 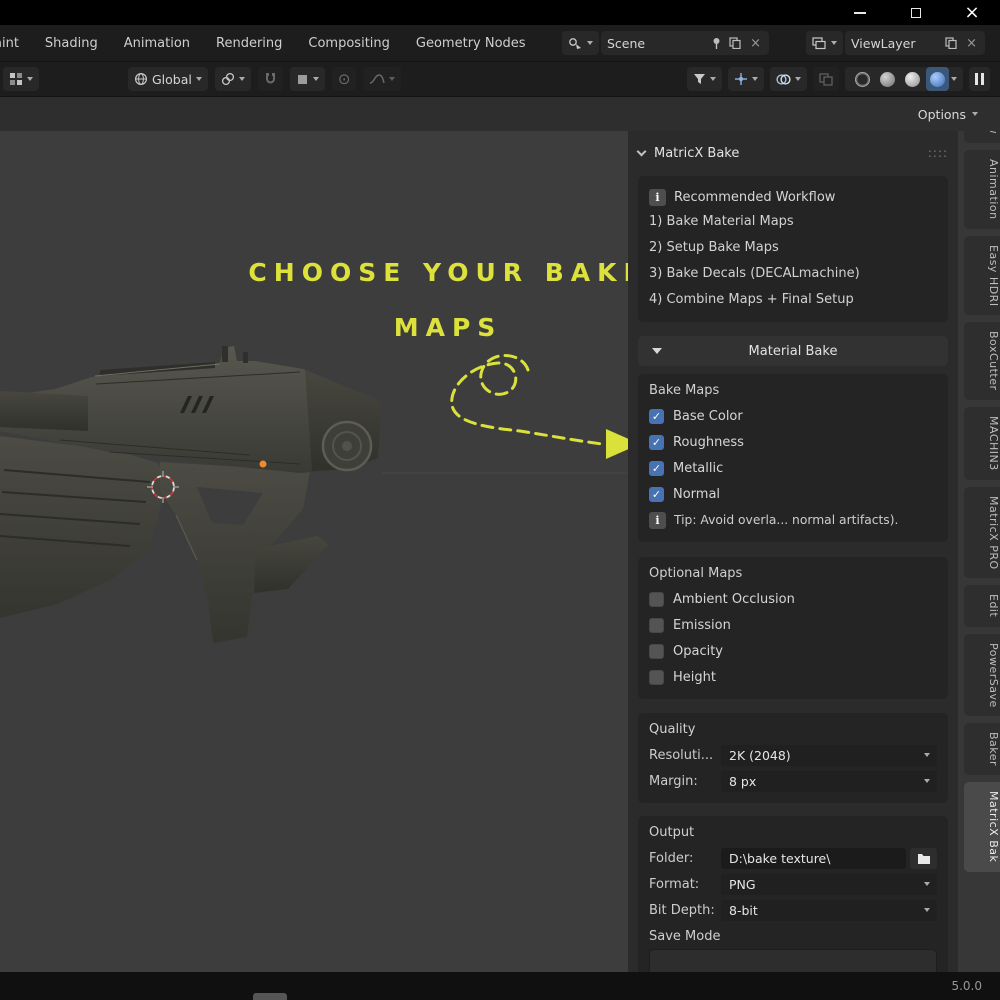 I want to click on snap-toggle-button, so click(x=270, y=79).